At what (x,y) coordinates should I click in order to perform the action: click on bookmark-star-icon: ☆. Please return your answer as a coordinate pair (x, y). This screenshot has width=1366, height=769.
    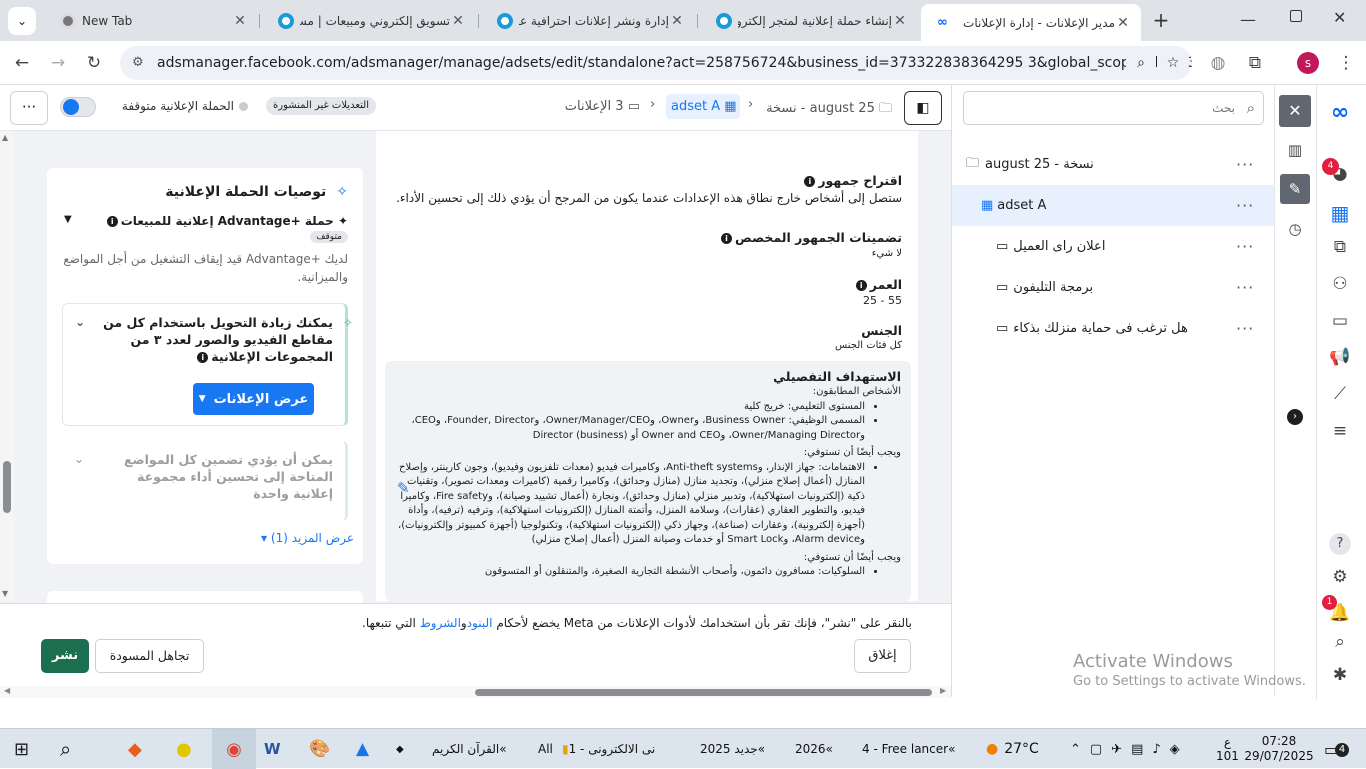
    Looking at the image, I should click on (1173, 63).